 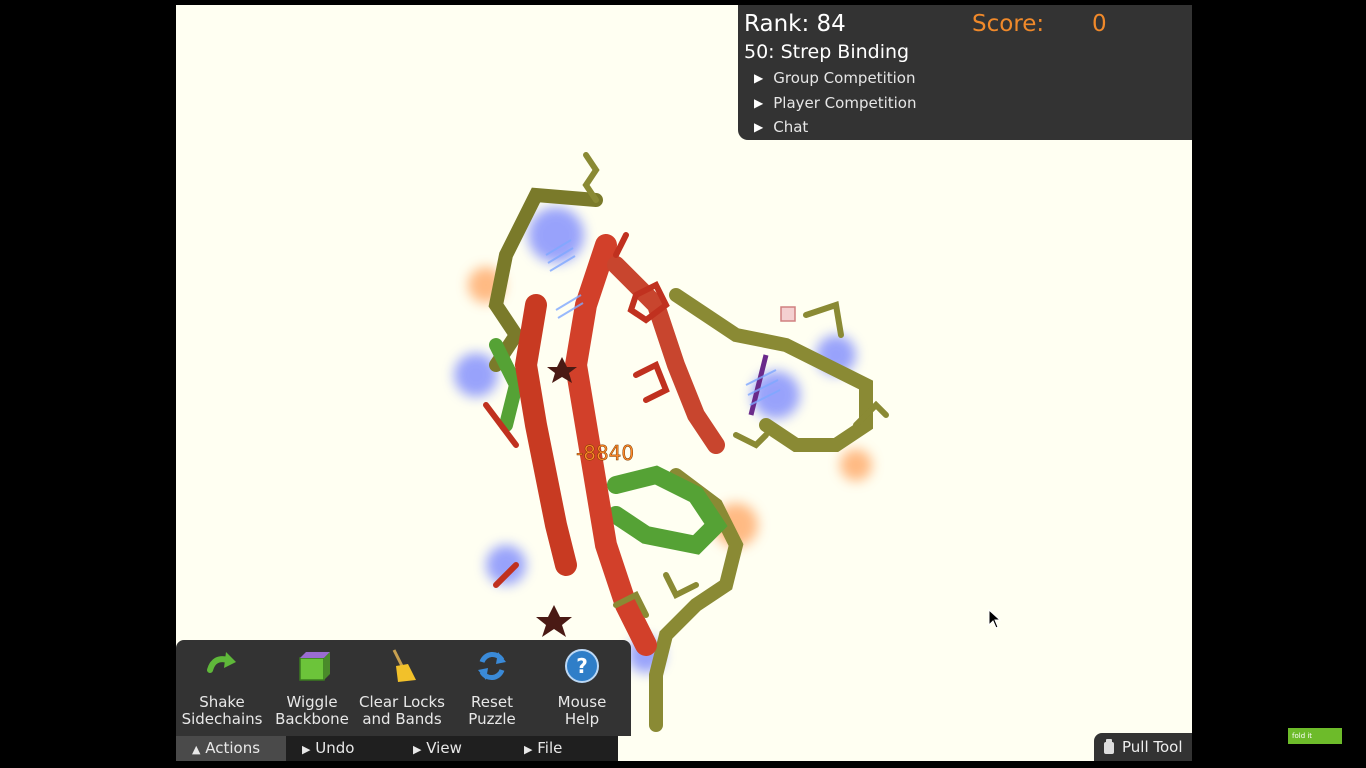 What do you see at coordinates (582, 702) in the screenshot?
I see `help-label-1: Mouse` at bounding box center [582, 702].